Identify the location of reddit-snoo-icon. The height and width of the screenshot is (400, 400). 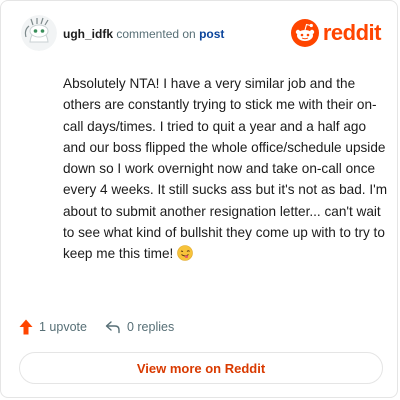
(304, 33).